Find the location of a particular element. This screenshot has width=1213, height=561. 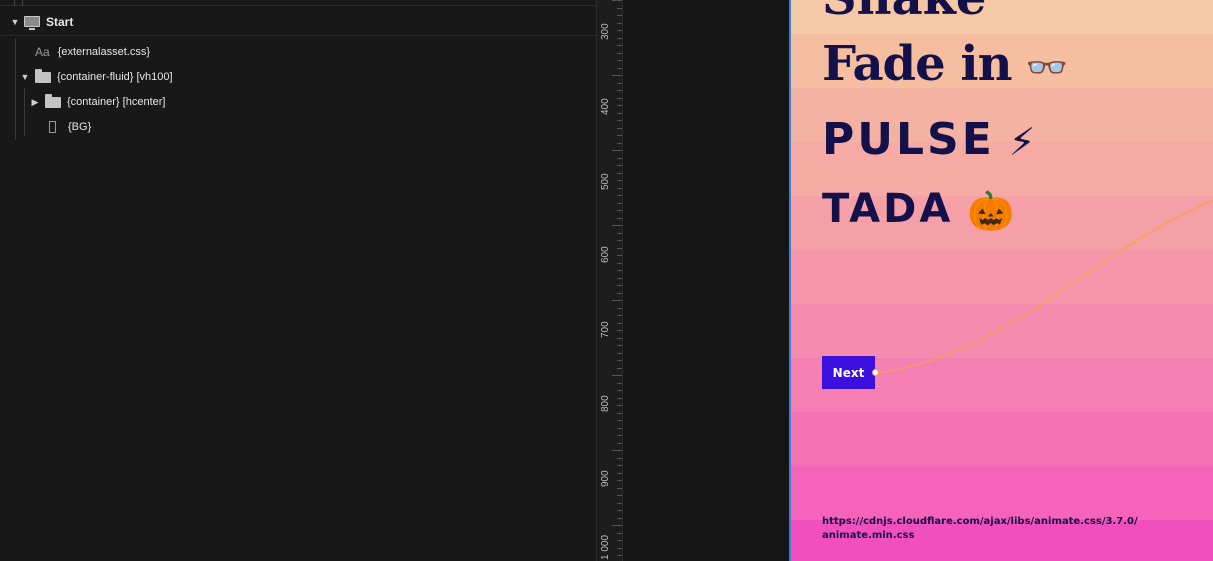

layer-container-fluid: ▼ {container-fluid} [vh100] is located at coordinates (96, 77).